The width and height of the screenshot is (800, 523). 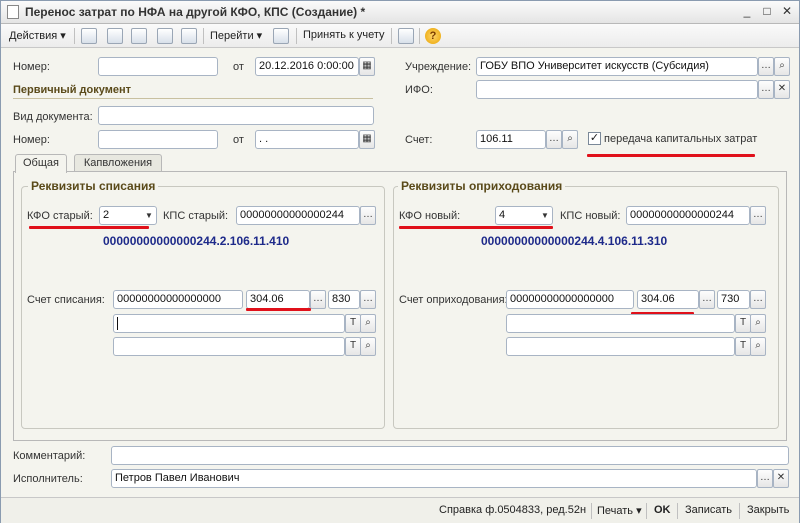 What do you see at coordinates (66, 300) in the screenshot?
I see `writeoff-account-label: Счет списания:` at bounding box center [66, 300].